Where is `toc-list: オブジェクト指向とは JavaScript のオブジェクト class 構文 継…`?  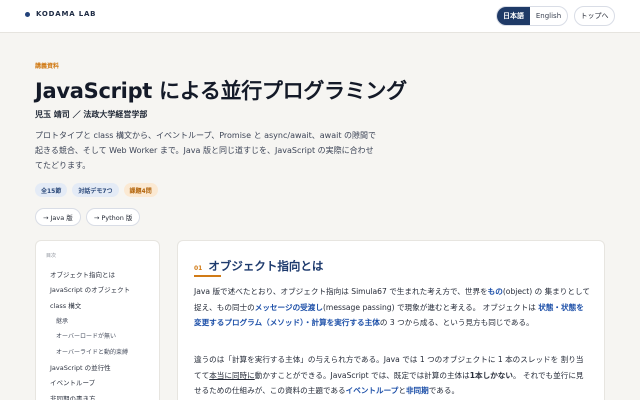 toc-list: オブジェクト指向とは JavaScript のオブジェクト class 構文 継… is located at coordinates (97, 333).